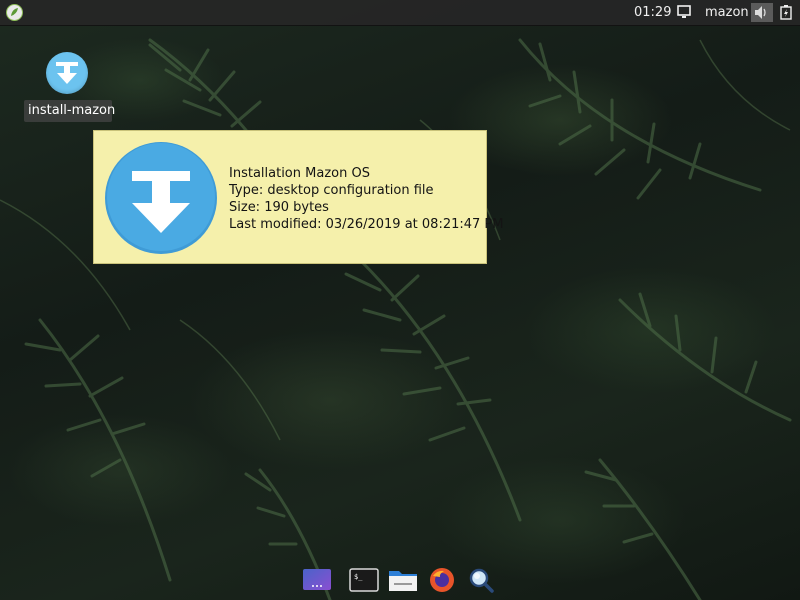 The height and width of the screenshot is (600, 800). Describe the element at coordinates (442, 580) in the screenshot. I see `firefox-icon` at that location.